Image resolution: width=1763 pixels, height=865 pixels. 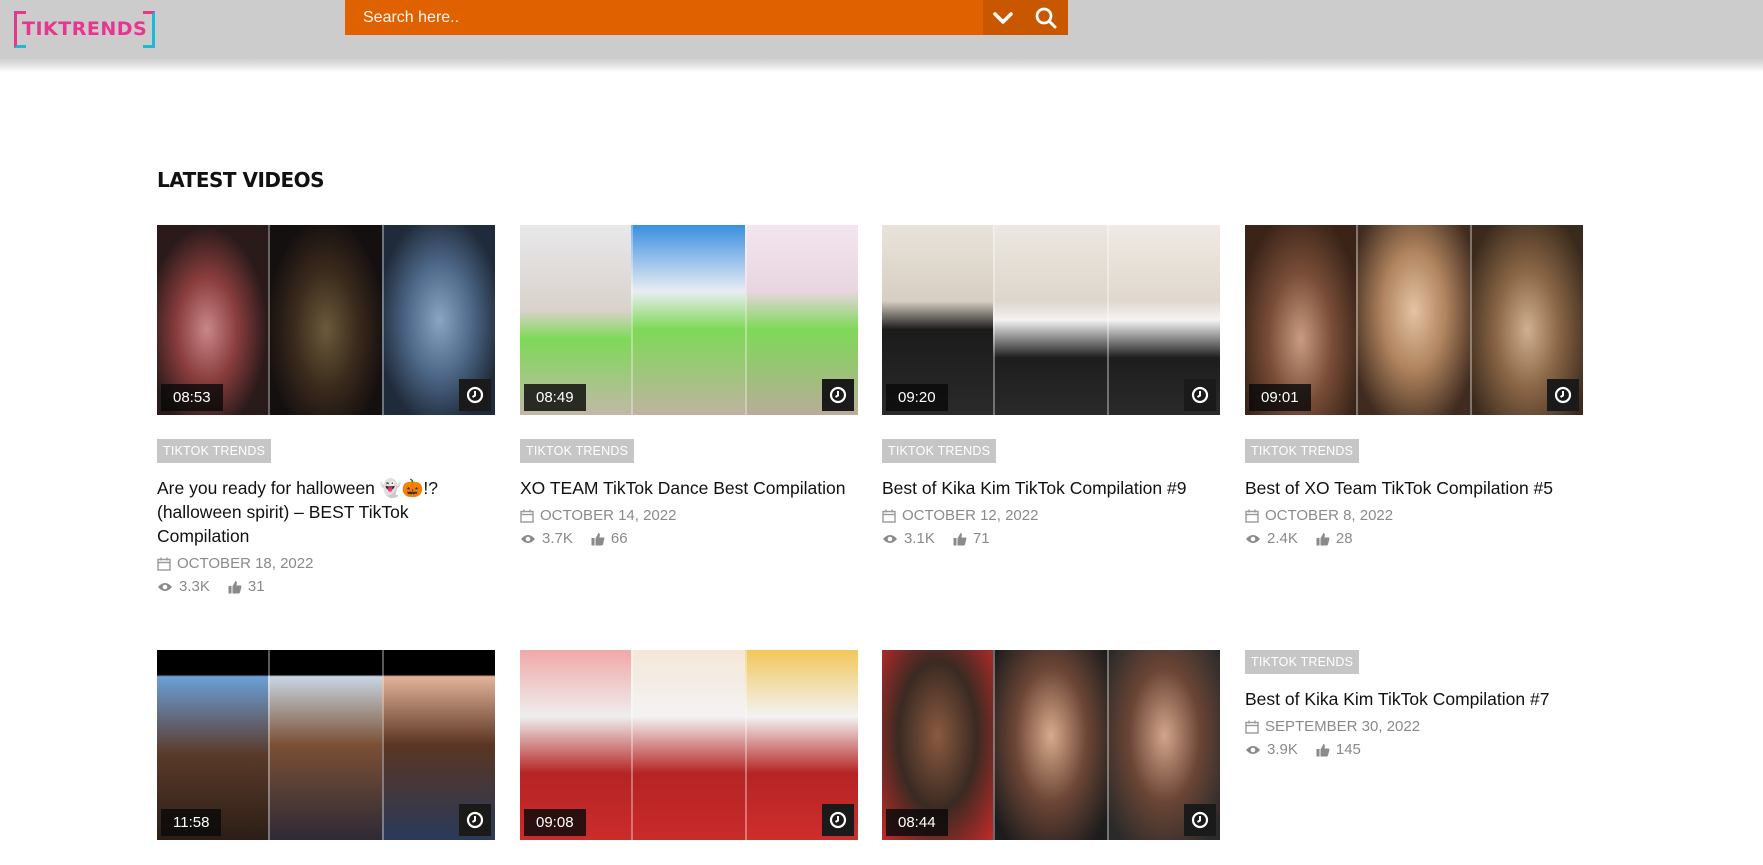 What do you see at coordinates (919, 538) in the screenshot?
I see `views-count: 3.1K` at bounding box center [919, 538].